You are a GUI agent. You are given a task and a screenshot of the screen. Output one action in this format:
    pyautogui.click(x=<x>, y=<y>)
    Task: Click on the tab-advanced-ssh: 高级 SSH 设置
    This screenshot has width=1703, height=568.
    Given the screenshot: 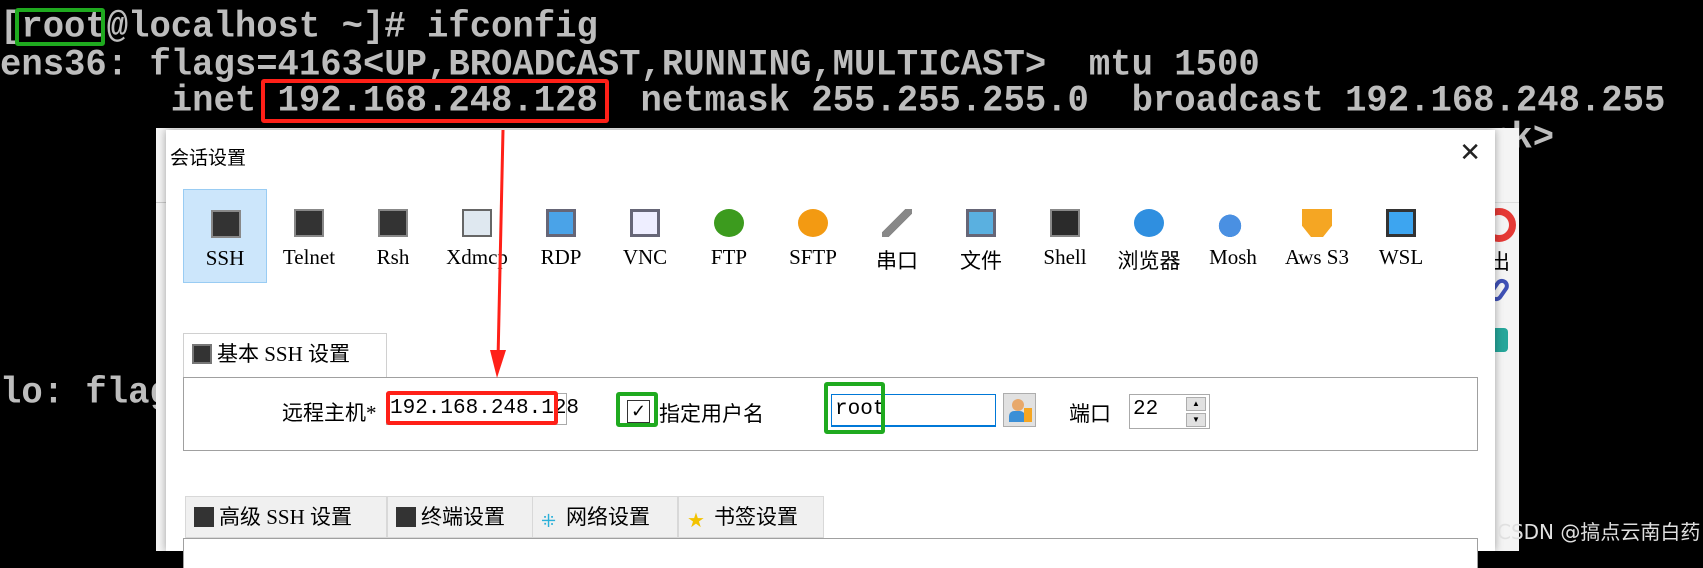 What is the action you would take?
    pyautogui.click(x=286, y=517)
    